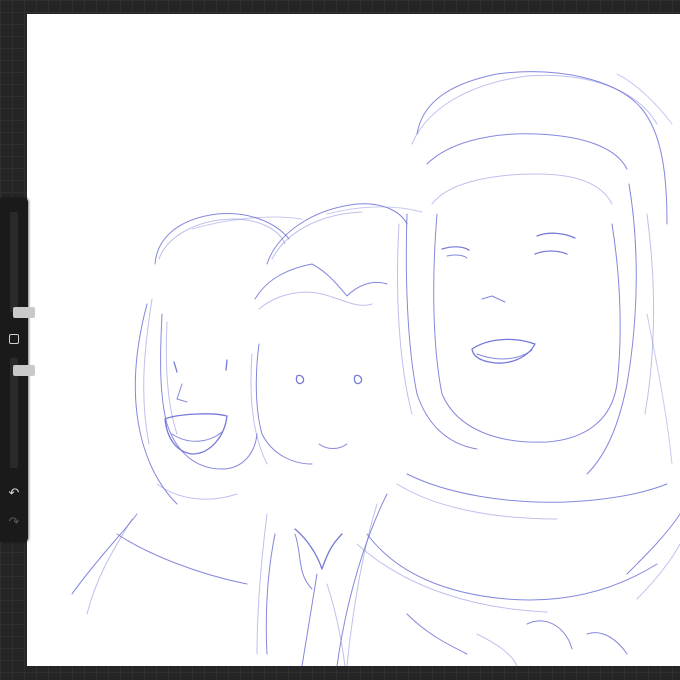 The width and height of the screenshot is (680, 680). I want to click on opacity-slider-thumb, so click(24, 370).